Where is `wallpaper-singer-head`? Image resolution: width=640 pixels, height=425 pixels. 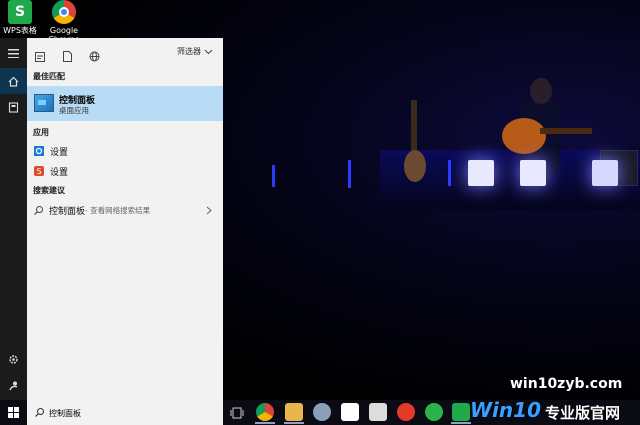
wallpaper-singer-head is located at coordinates (541, 91).